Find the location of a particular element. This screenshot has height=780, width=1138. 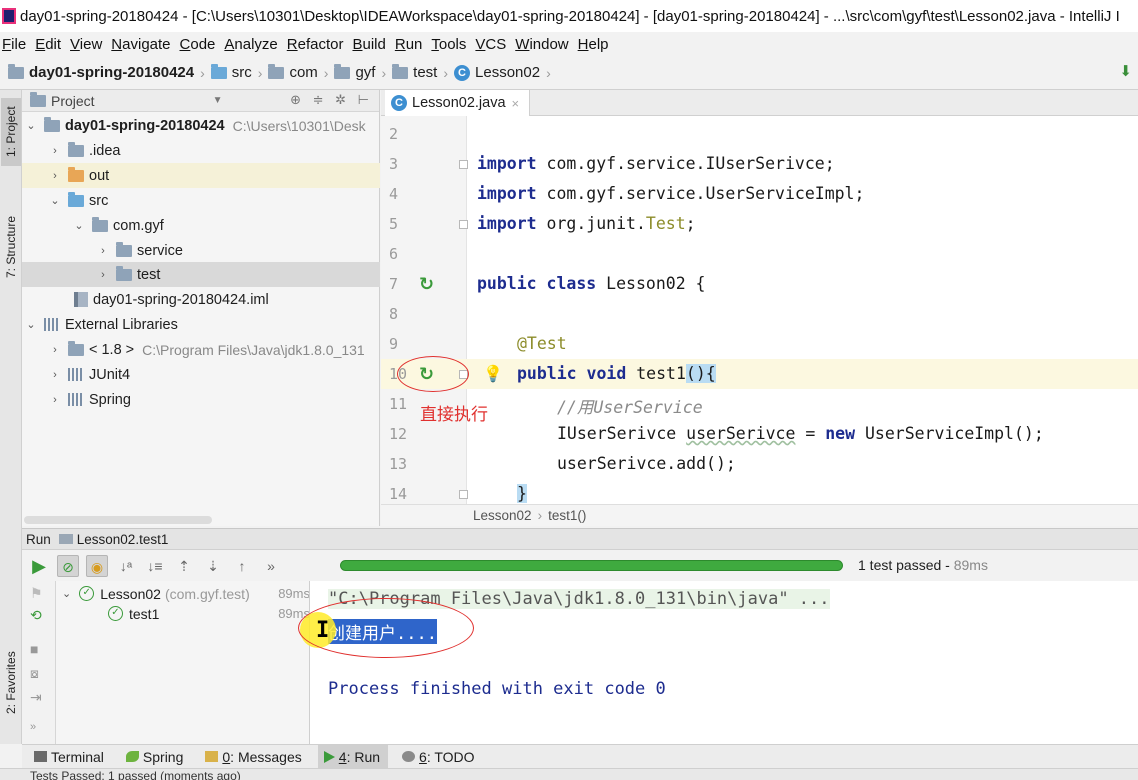

run-class-gutter-icon: ↻ is located at coordinates (430, 284).